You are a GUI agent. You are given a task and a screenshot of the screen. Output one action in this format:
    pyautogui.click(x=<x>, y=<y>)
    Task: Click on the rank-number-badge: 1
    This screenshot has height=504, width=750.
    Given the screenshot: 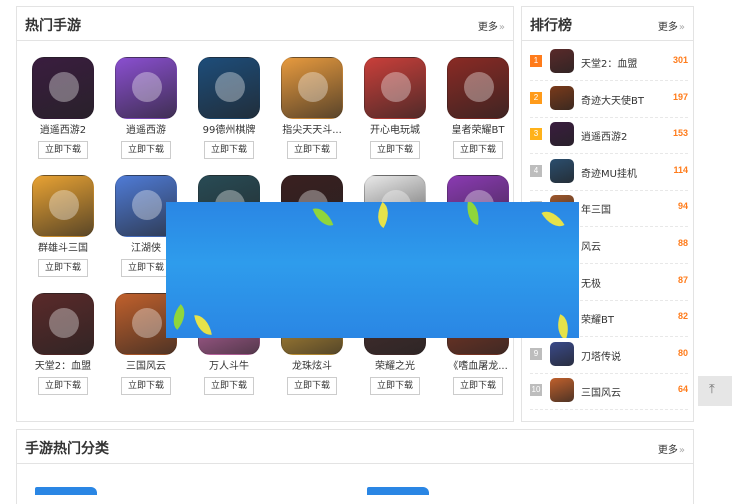 What is the action you would take?
    pyautogui.click(x=536, y=61)
    